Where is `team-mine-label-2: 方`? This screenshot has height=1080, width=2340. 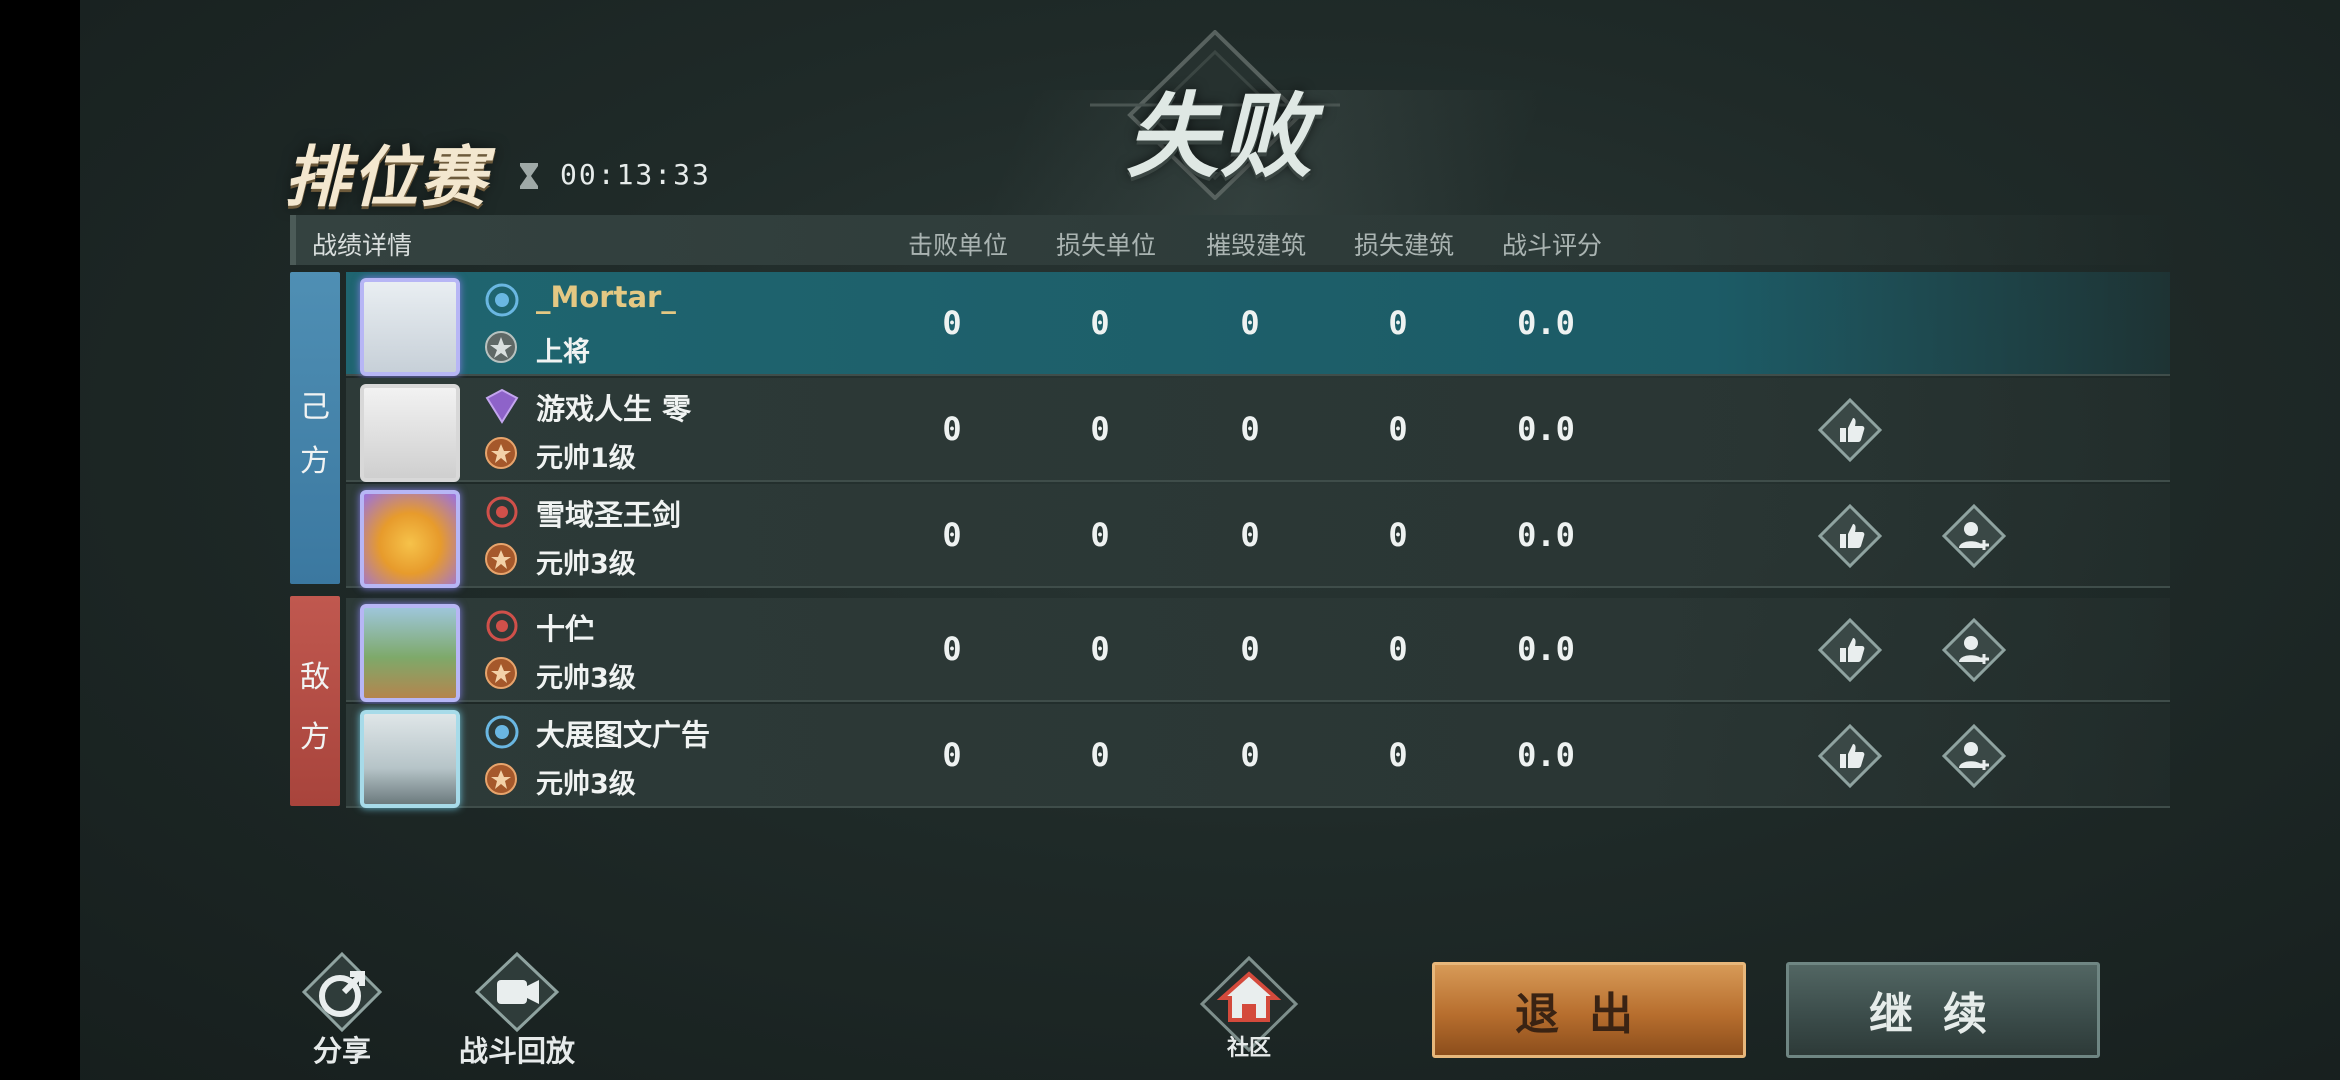 team-mine-label-2: 方 is located at coordinates (315, 461).